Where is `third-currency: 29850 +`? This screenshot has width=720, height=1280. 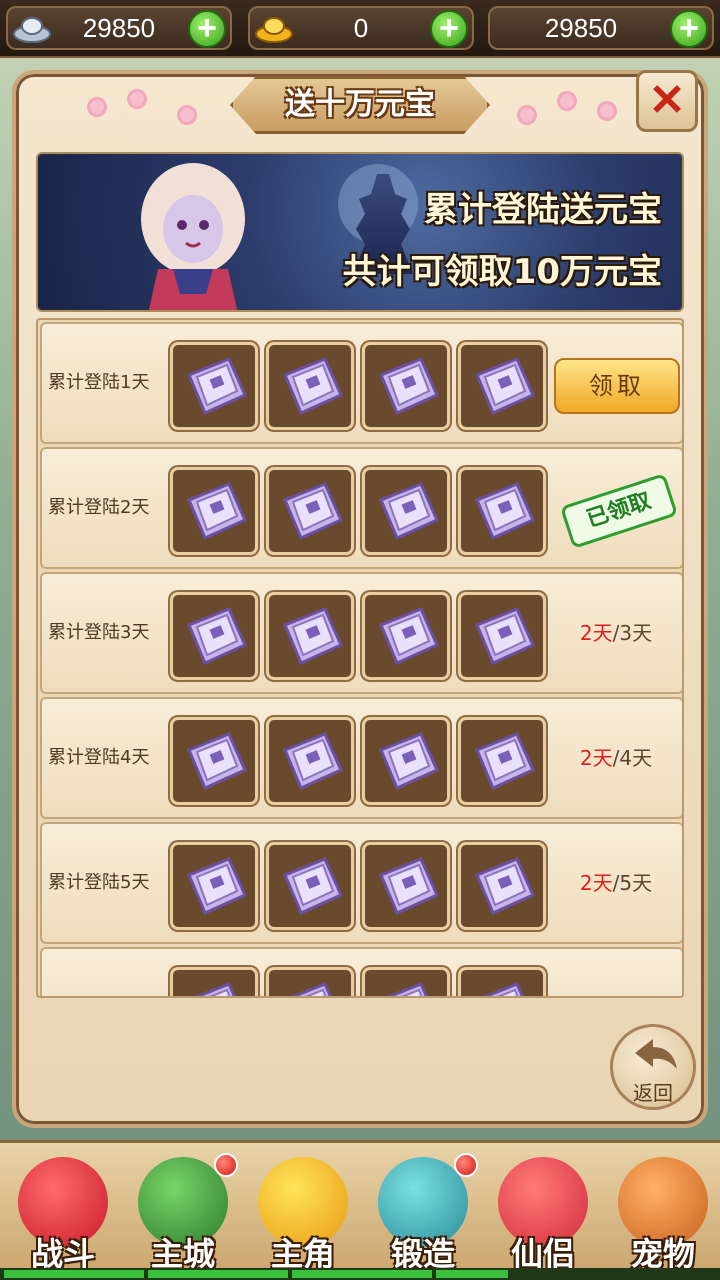 third-currency: 29850 + is located at coordinates (601, 28).